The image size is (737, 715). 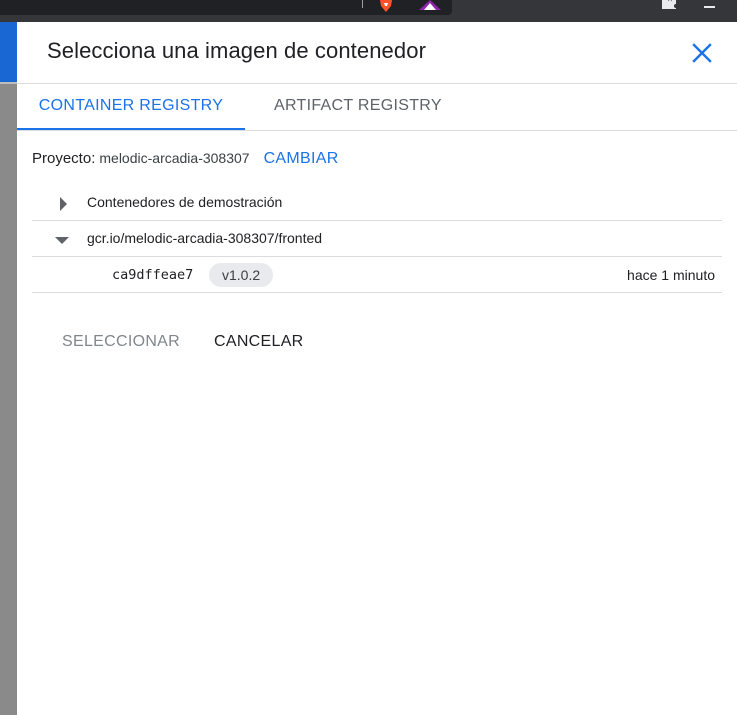 What do you see at coordinates (362, 4) in the screenshot?
I see `toolbar-separator` at bounding box center [362, 4].